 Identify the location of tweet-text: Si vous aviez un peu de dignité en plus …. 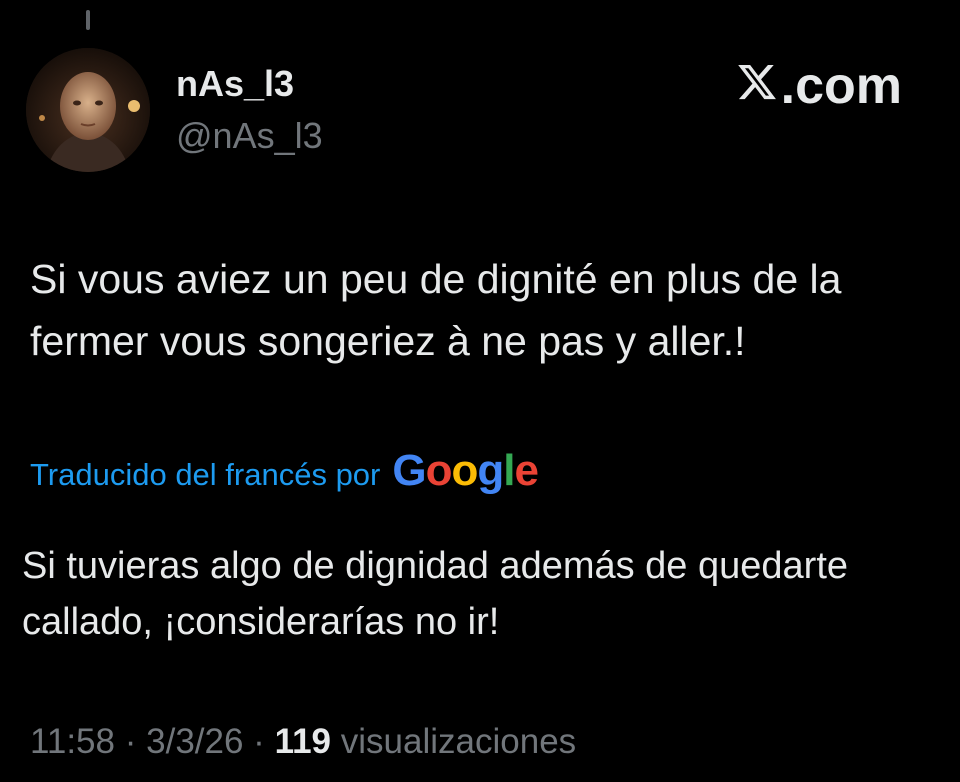
(436, 310).